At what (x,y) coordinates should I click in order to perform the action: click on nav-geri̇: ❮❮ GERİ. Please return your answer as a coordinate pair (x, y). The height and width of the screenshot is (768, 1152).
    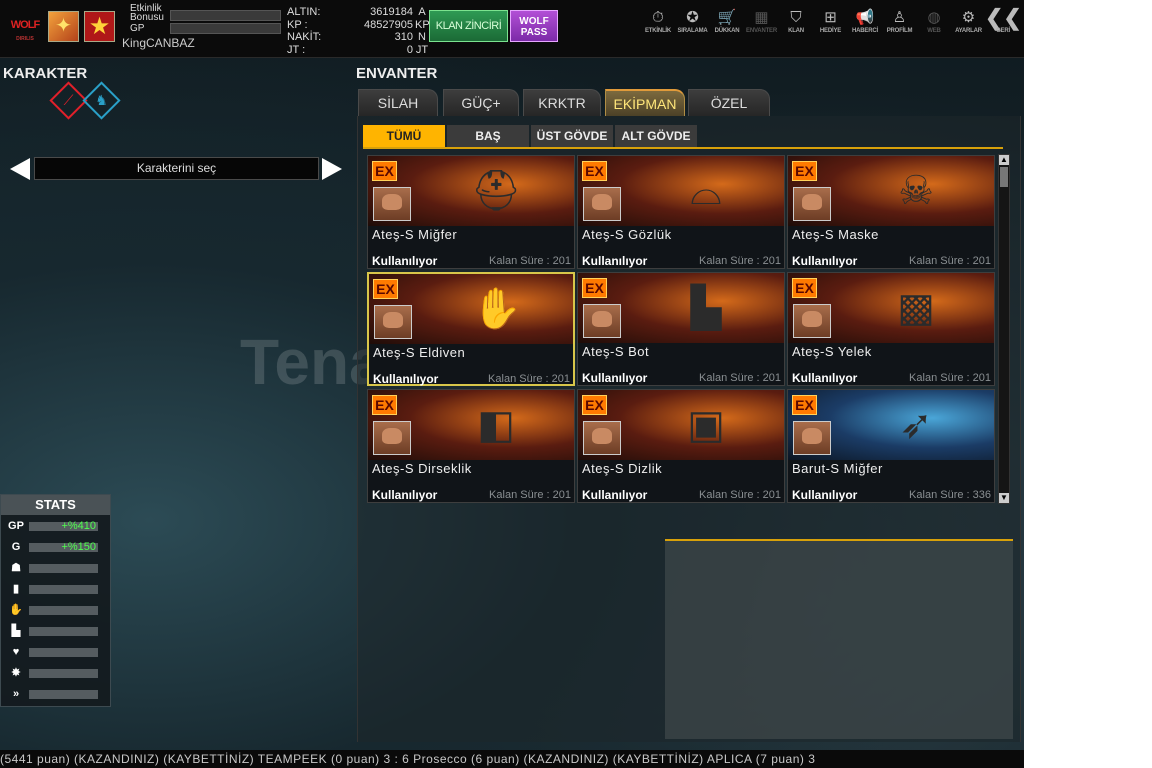
    Looking at the image, I should click on (1003, 21).